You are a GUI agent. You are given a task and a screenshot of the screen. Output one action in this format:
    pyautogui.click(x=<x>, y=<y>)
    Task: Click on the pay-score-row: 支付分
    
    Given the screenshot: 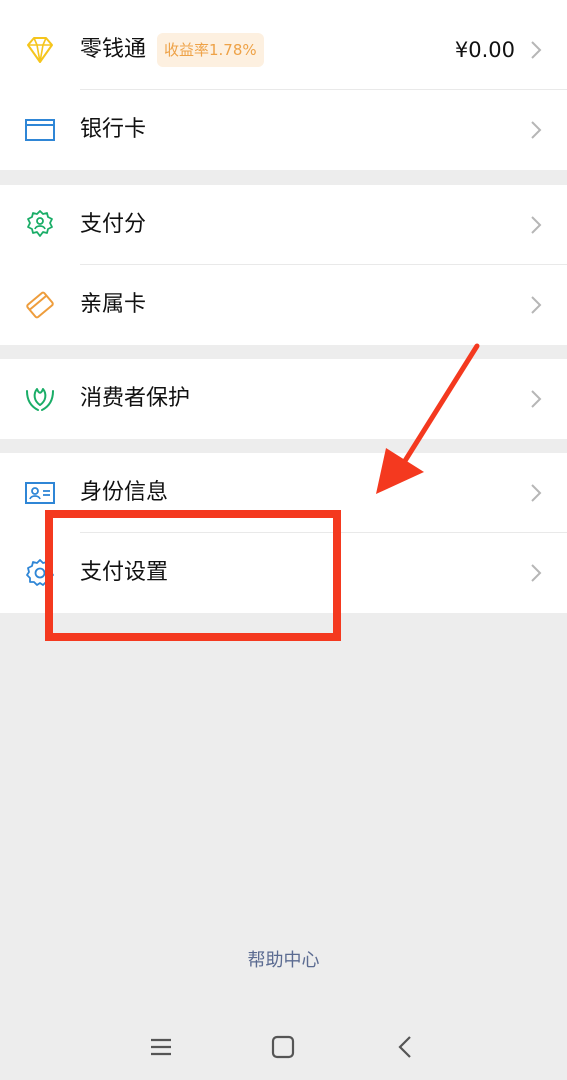 What is the action you would take?
    pyautogui.click(x=283, y=225)
    